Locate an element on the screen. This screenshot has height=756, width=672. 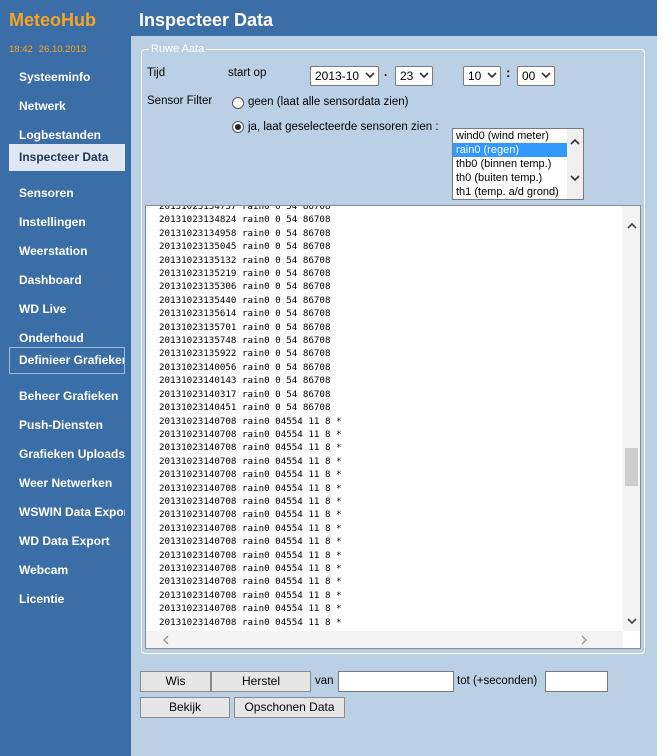
van-label: van is located at coordinates (324, 681).